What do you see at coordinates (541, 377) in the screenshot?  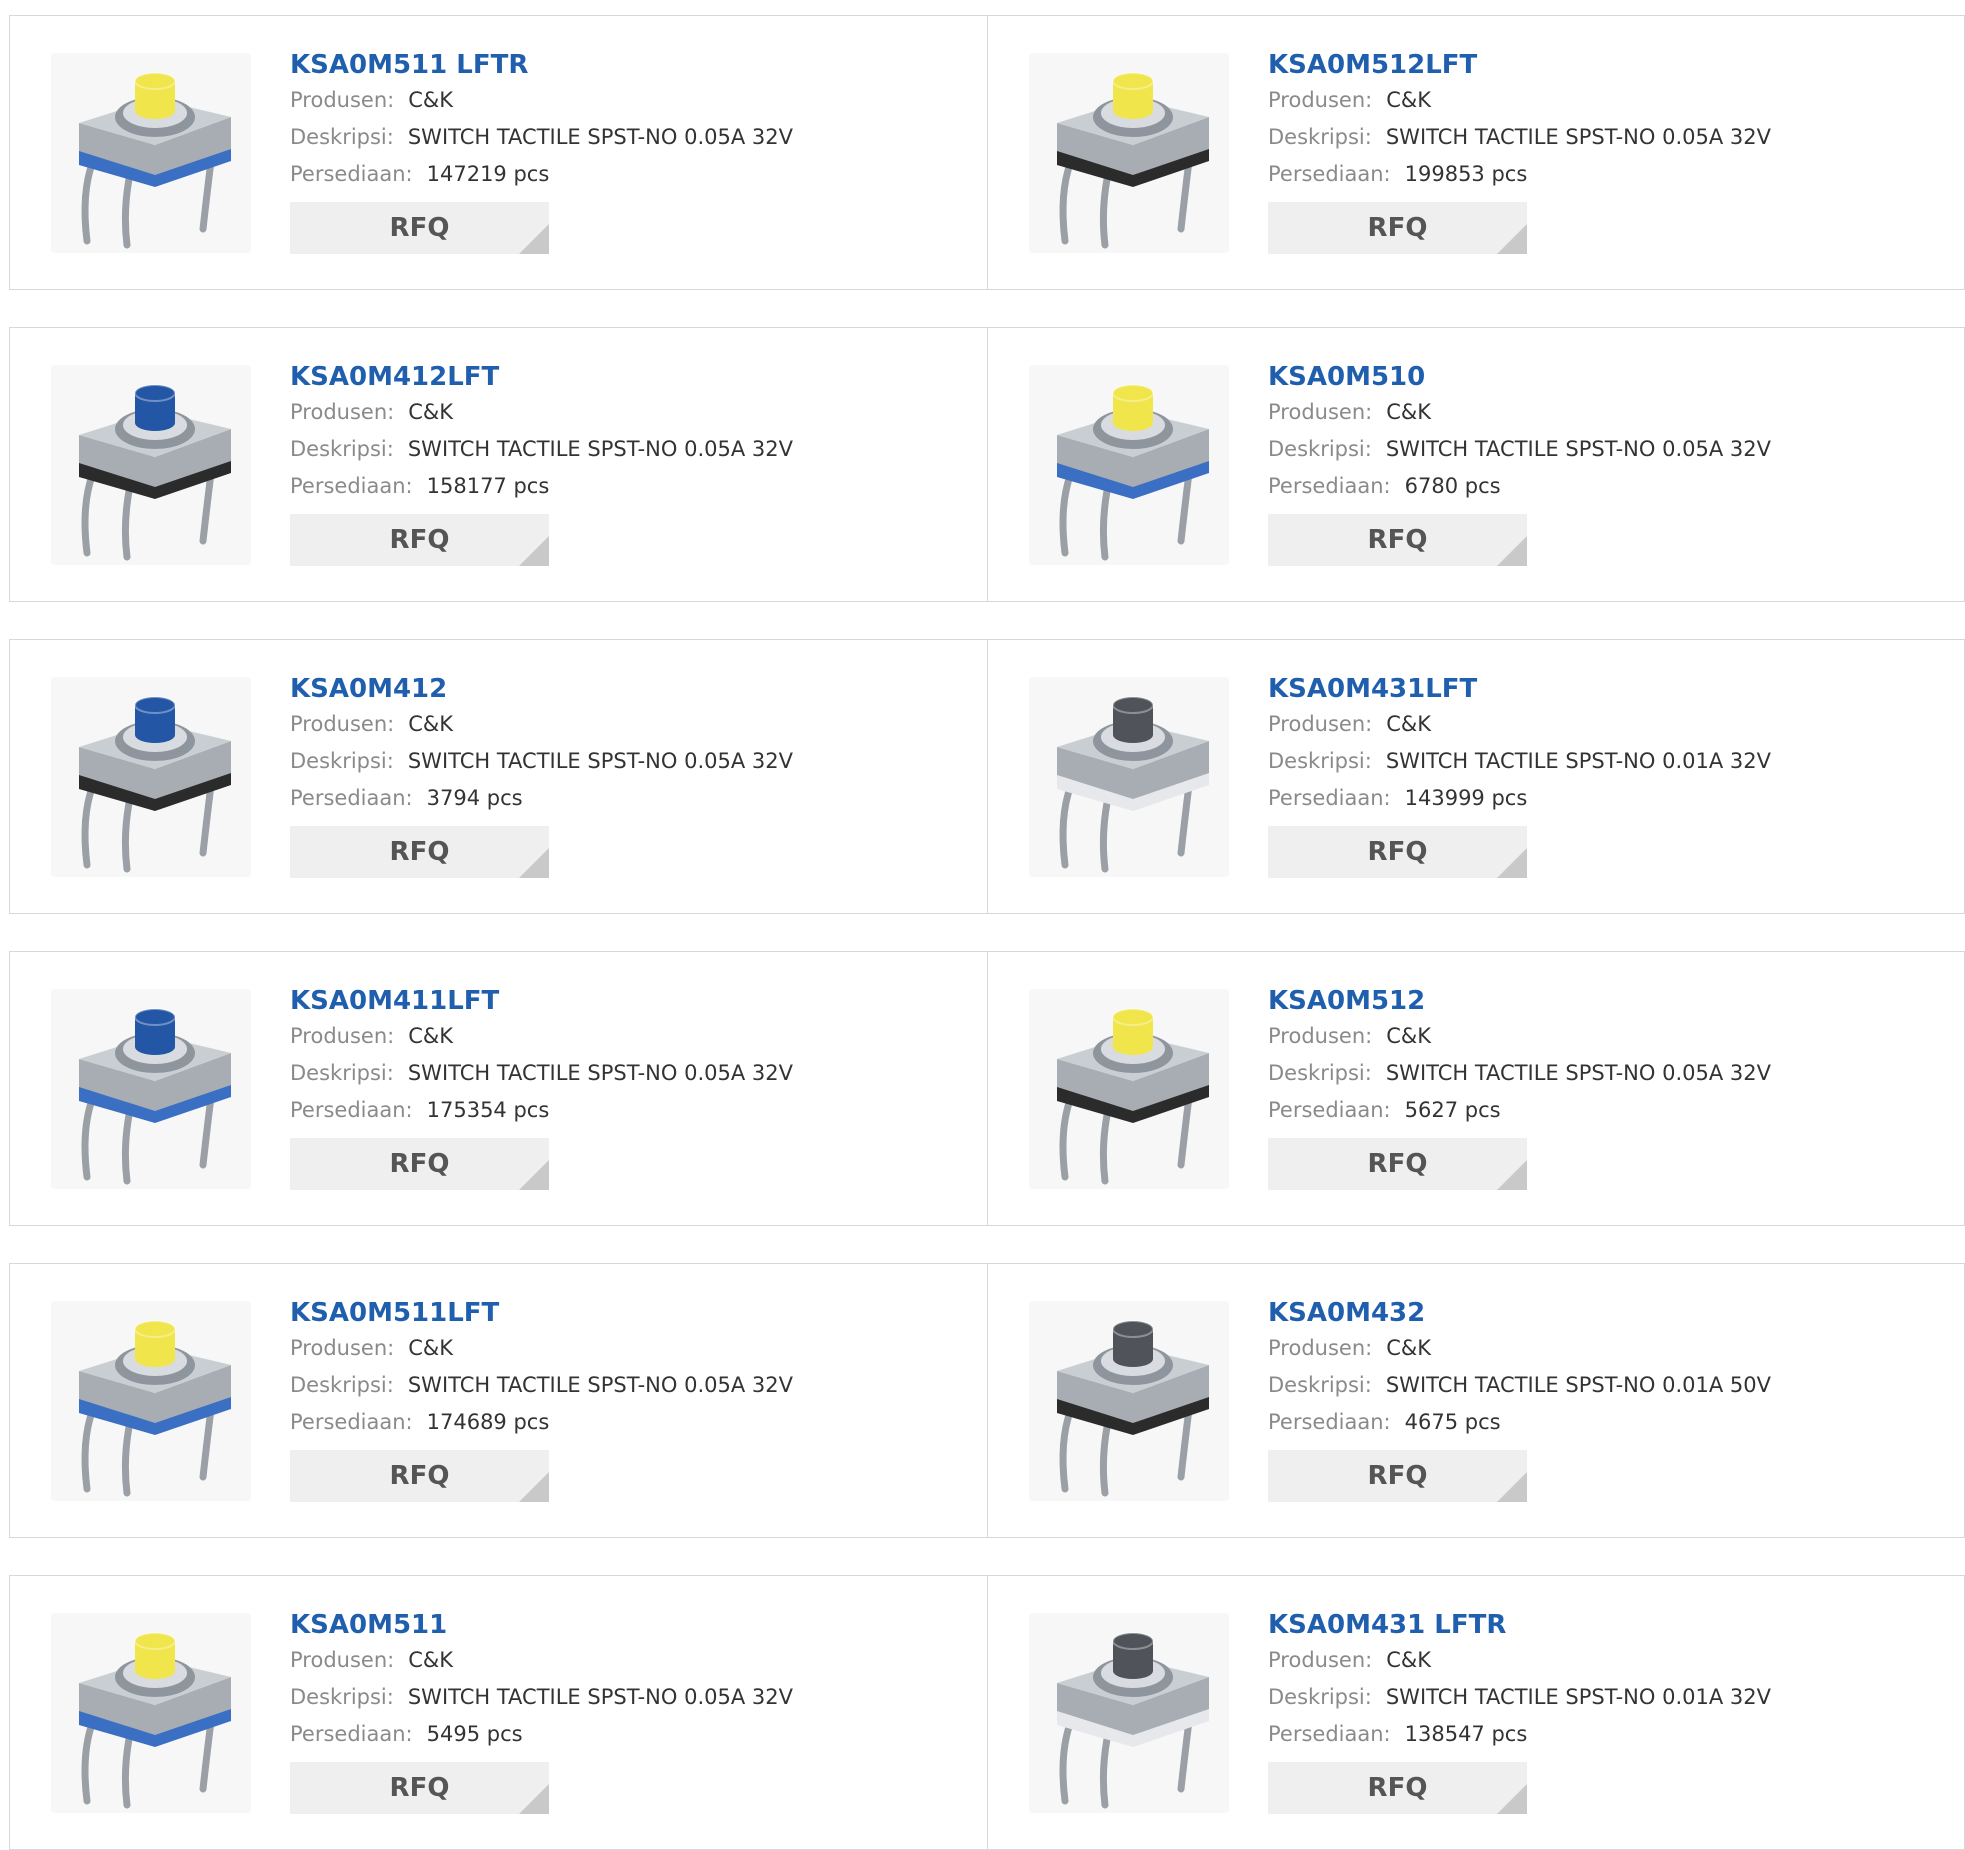 I see `part-number-link: KSA0M412LFT` at bounding box center [541, 377].